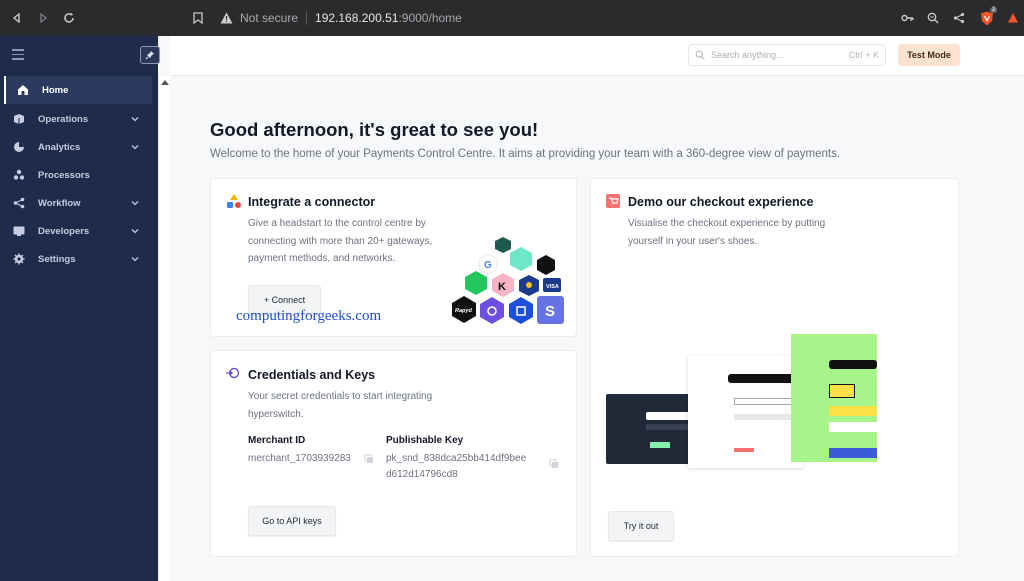 The width and height of the screenshot is (1024, 581). What do you see at coordinates (78, 90) in the screenshot?
I see `sidebar-item-home: Home` at bounding box center [78, 90].